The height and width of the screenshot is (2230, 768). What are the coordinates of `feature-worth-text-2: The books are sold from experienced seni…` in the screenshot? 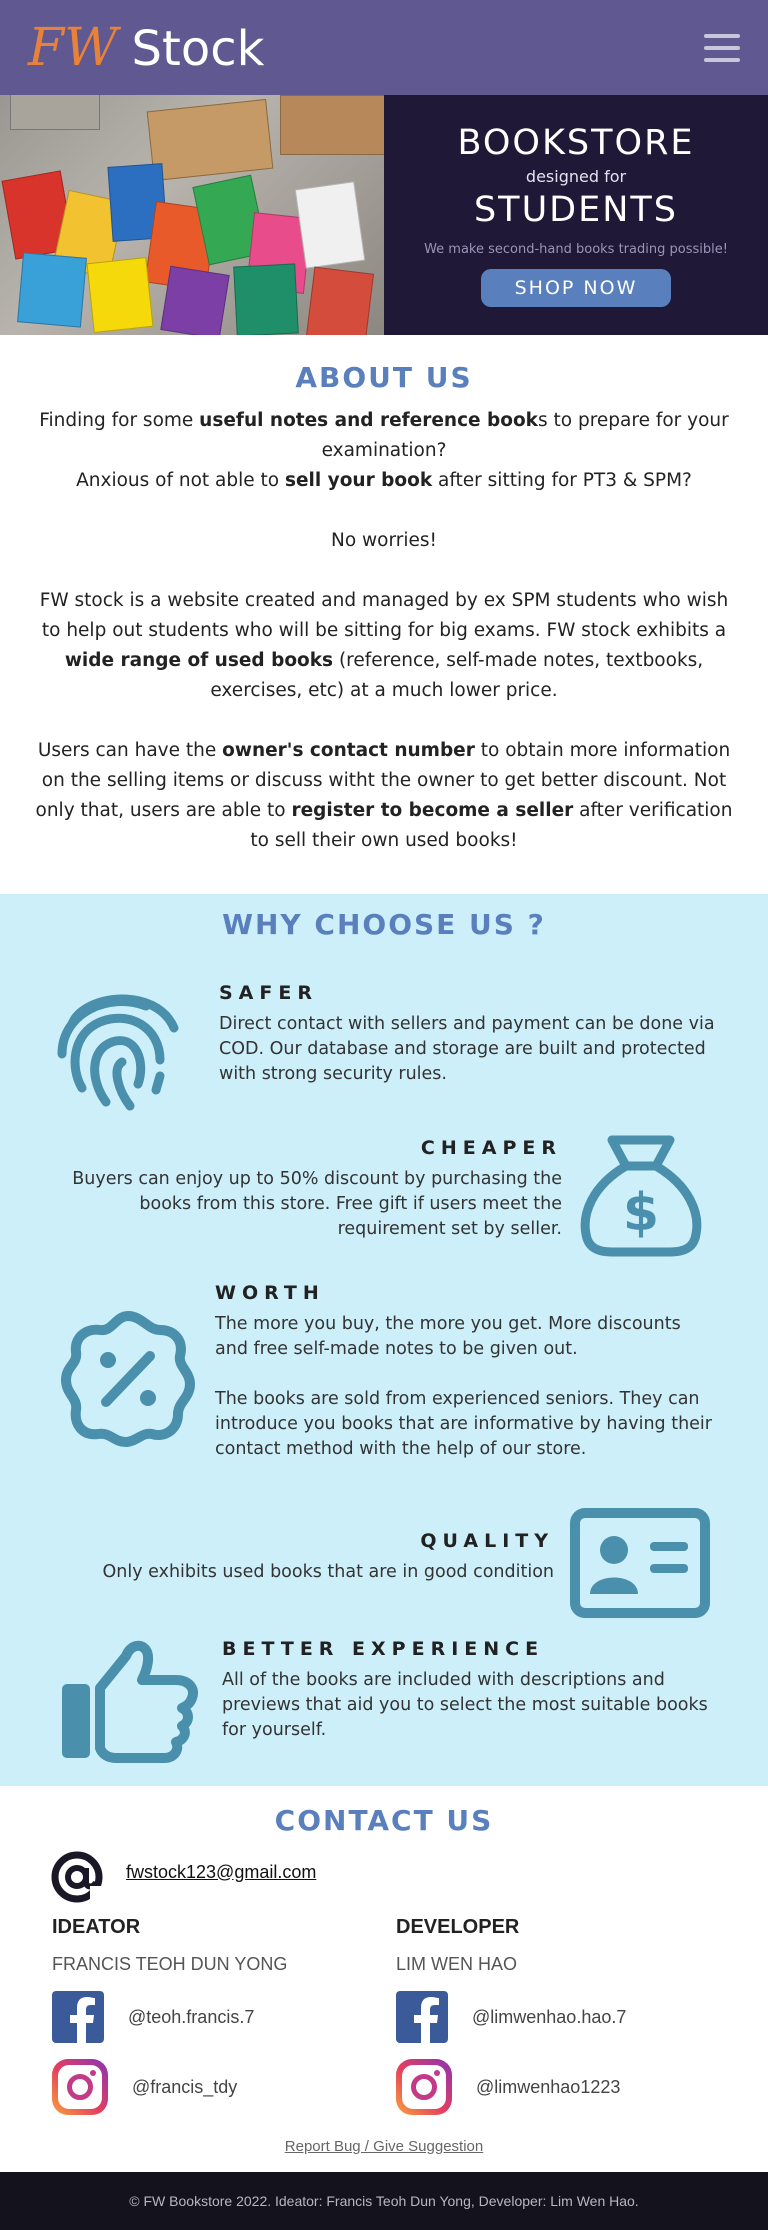 It's located at (463, 1424).